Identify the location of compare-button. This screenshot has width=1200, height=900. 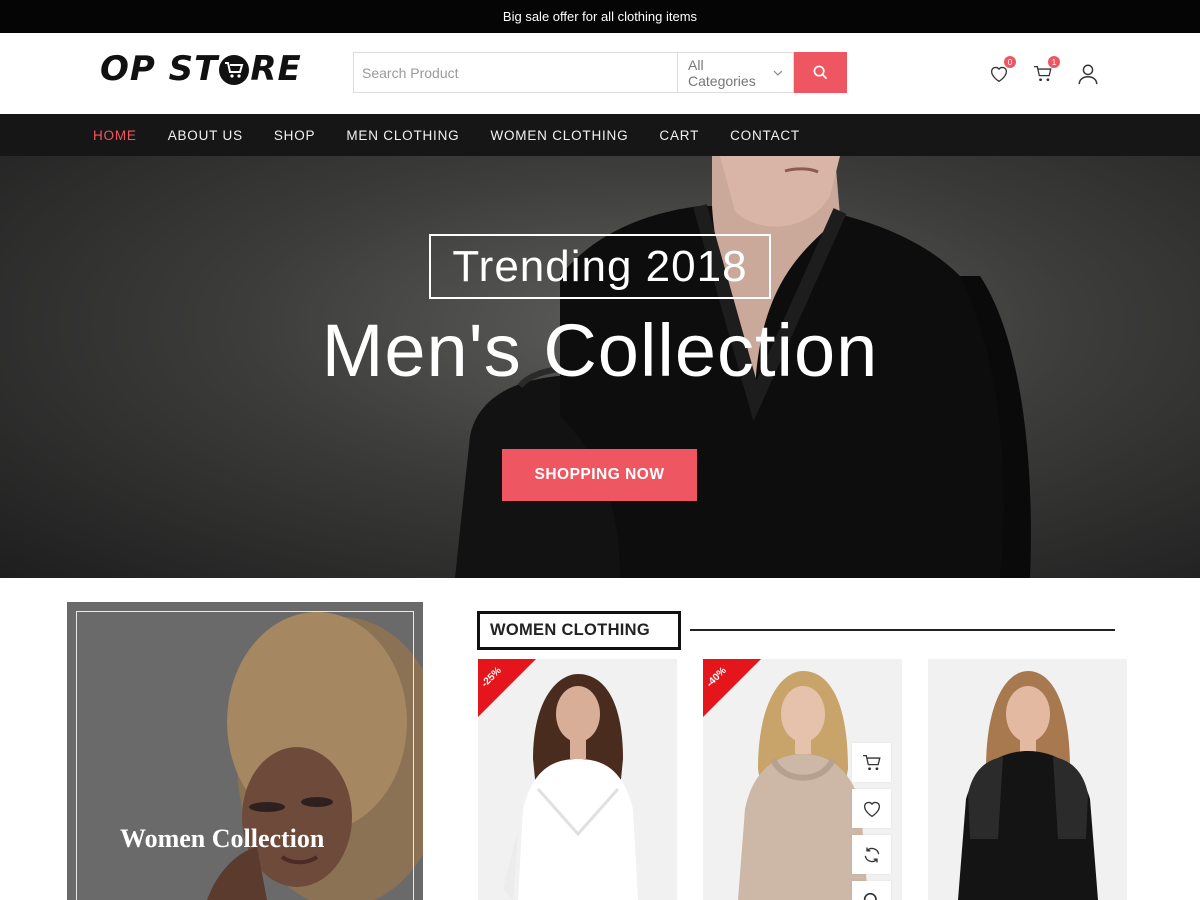
(871, 854).